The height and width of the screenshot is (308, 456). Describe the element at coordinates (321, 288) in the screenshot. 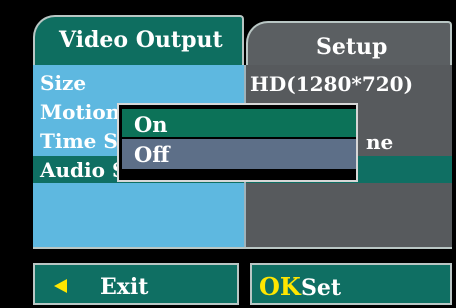

I see `set-button-label: Set` at that location.